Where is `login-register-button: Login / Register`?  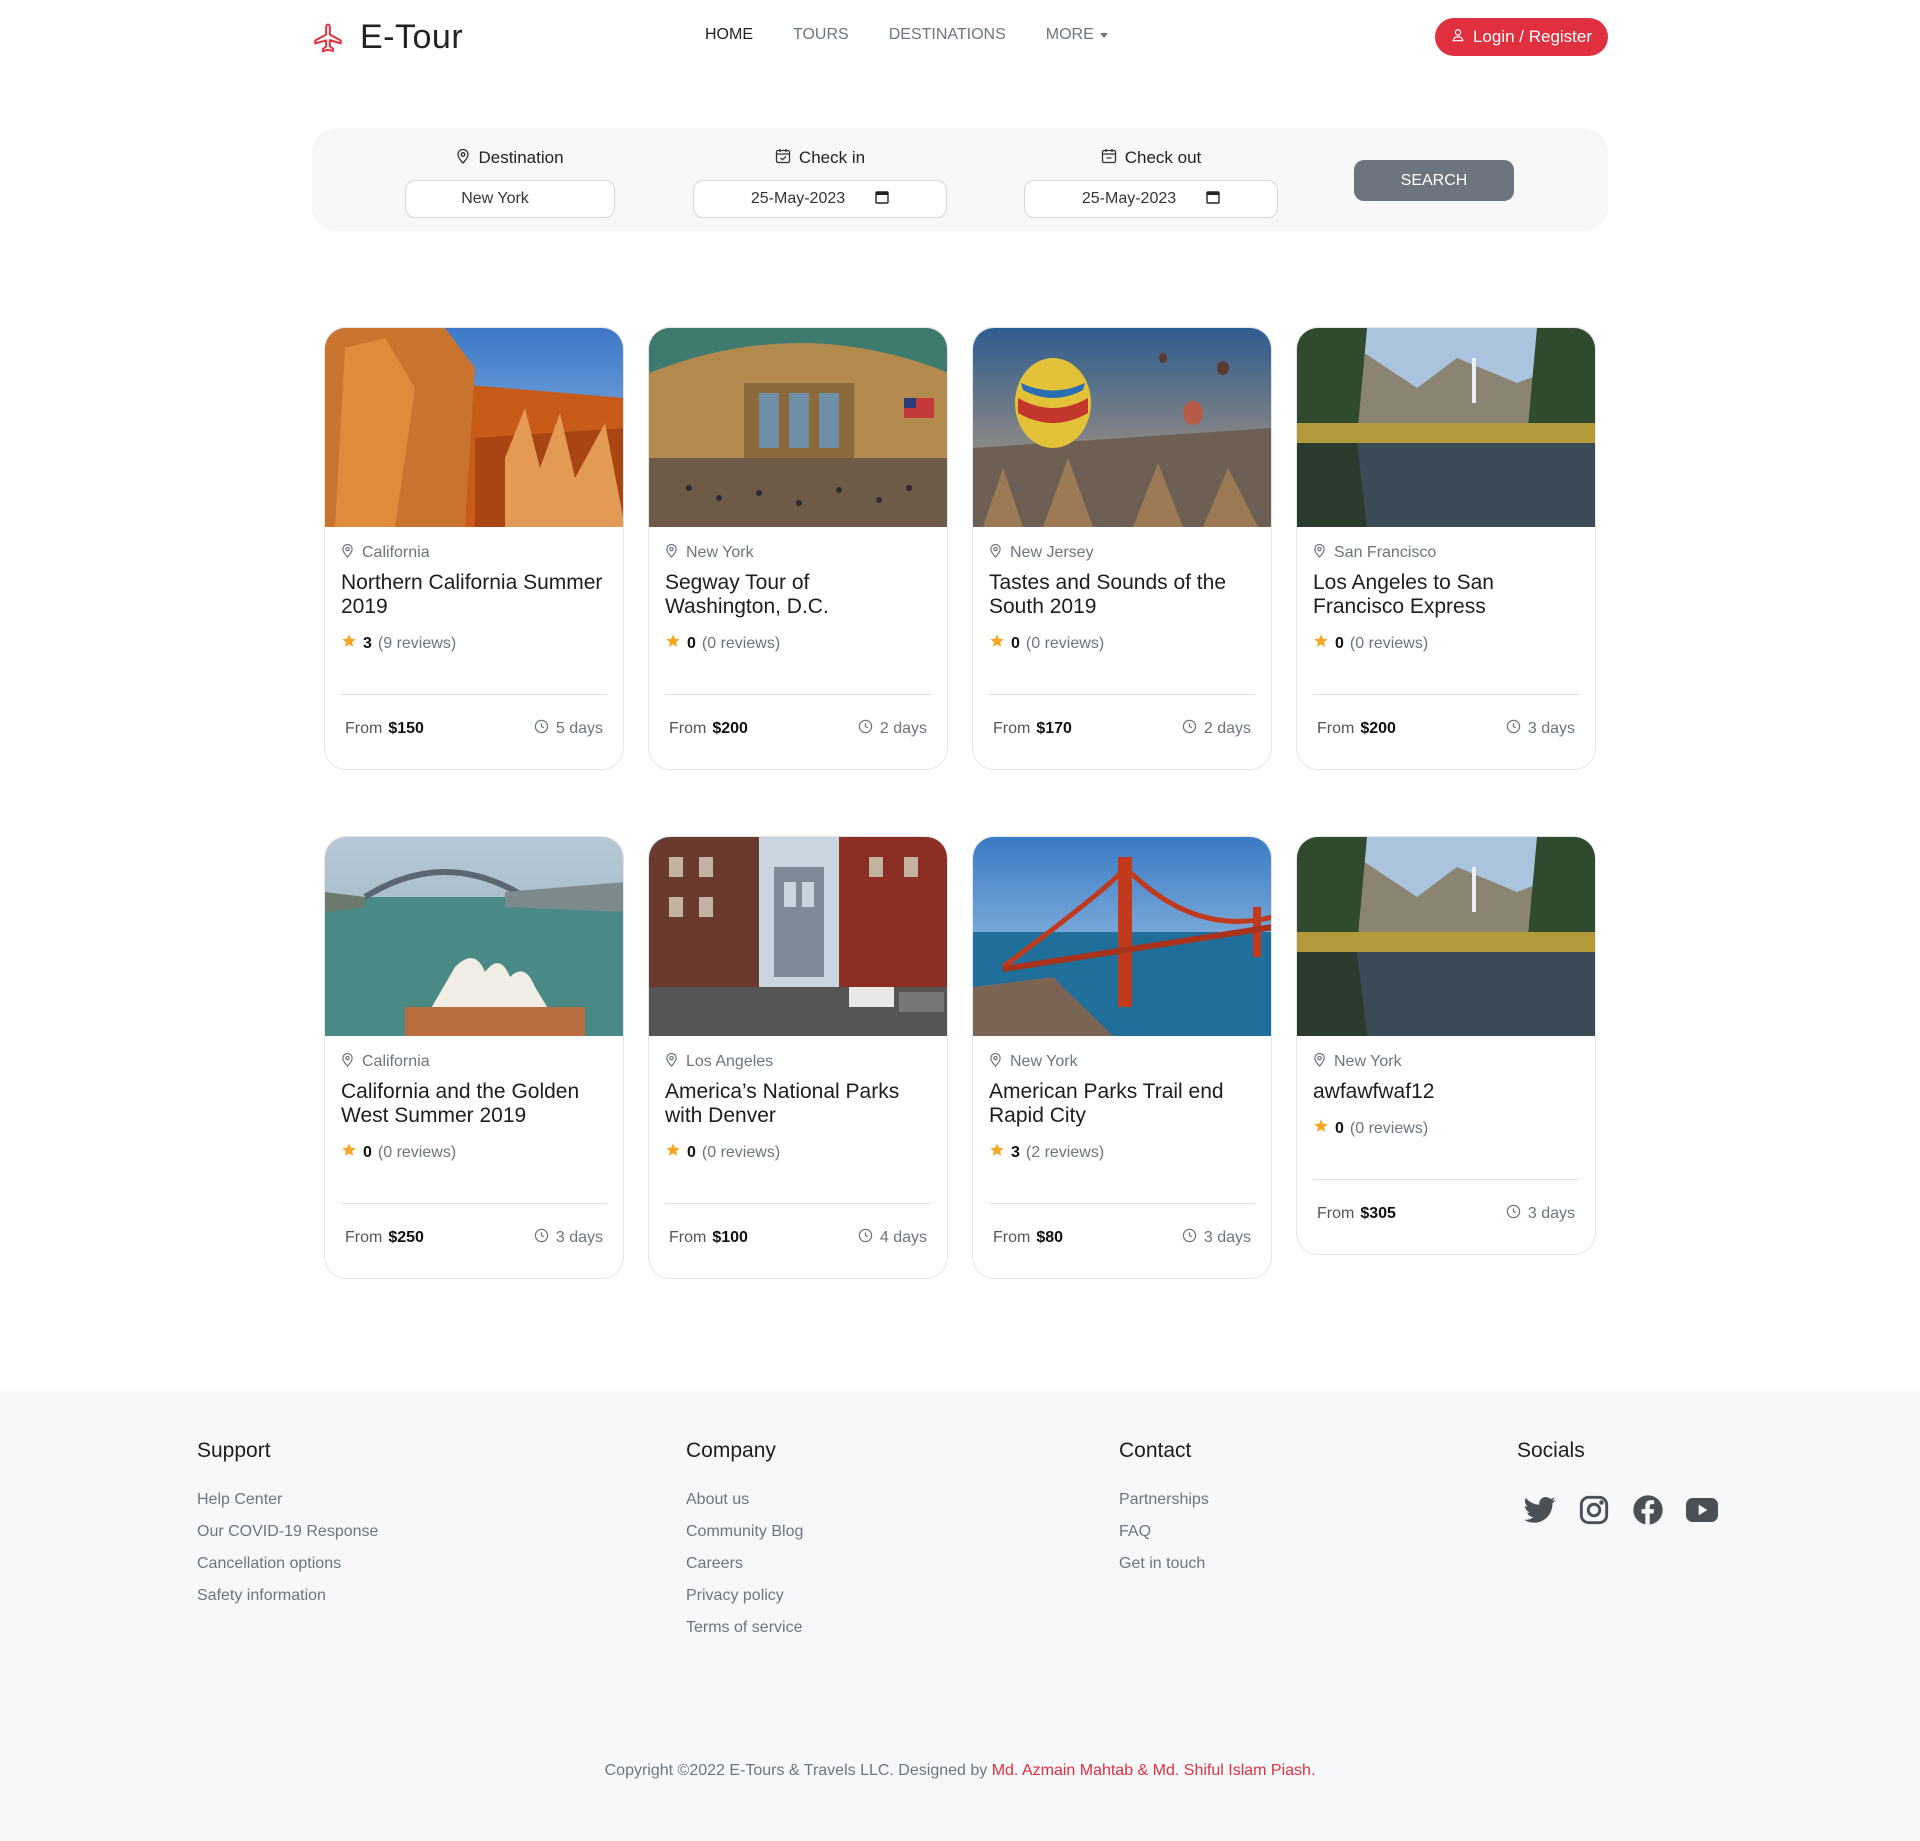 login-register-button: Login / Register is located at coordinates (1521, 37).